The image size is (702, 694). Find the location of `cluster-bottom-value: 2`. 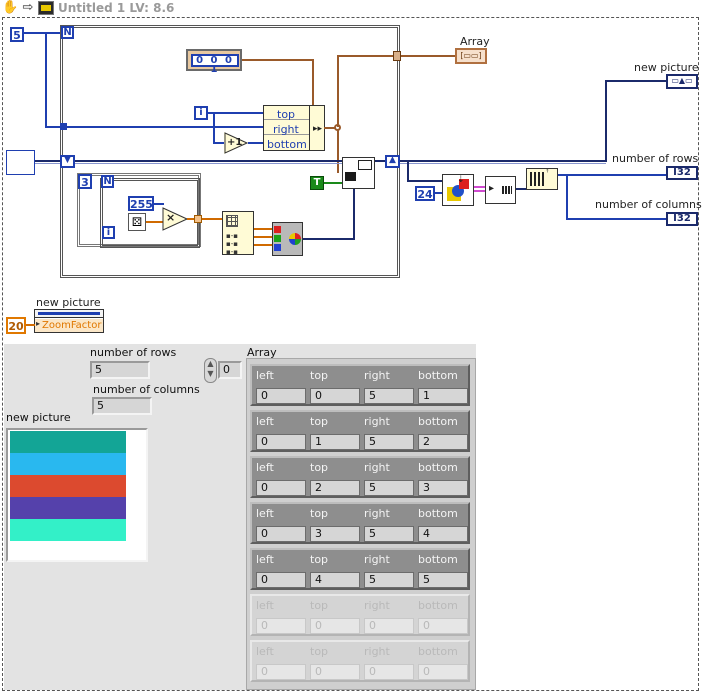

cluster-bottom-value: 2 is located at coordinates (443, 442).